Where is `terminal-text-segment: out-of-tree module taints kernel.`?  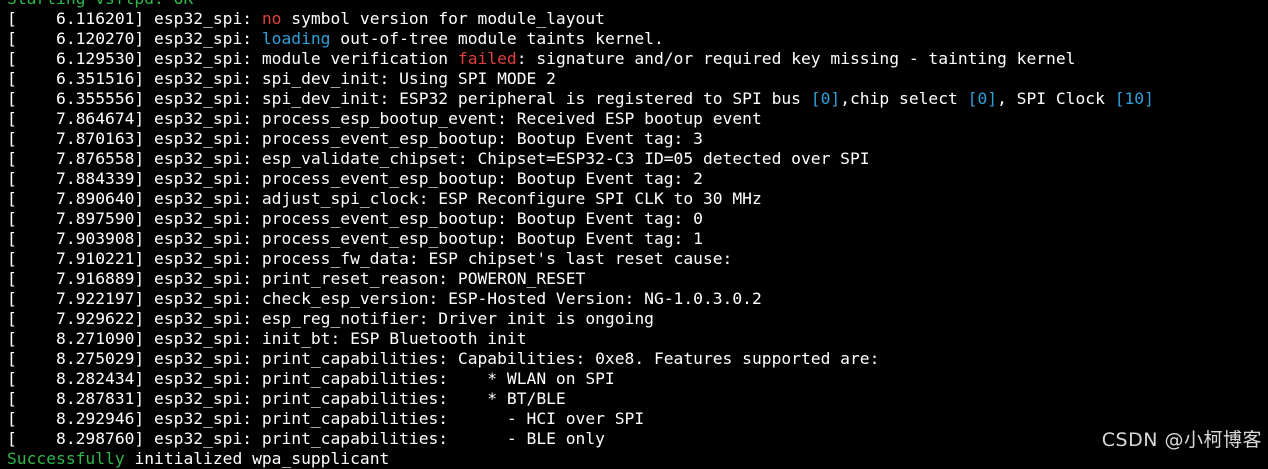
terminal-text-segment: out-of-tree module taints kernel. is located at coordinates (497, 38).